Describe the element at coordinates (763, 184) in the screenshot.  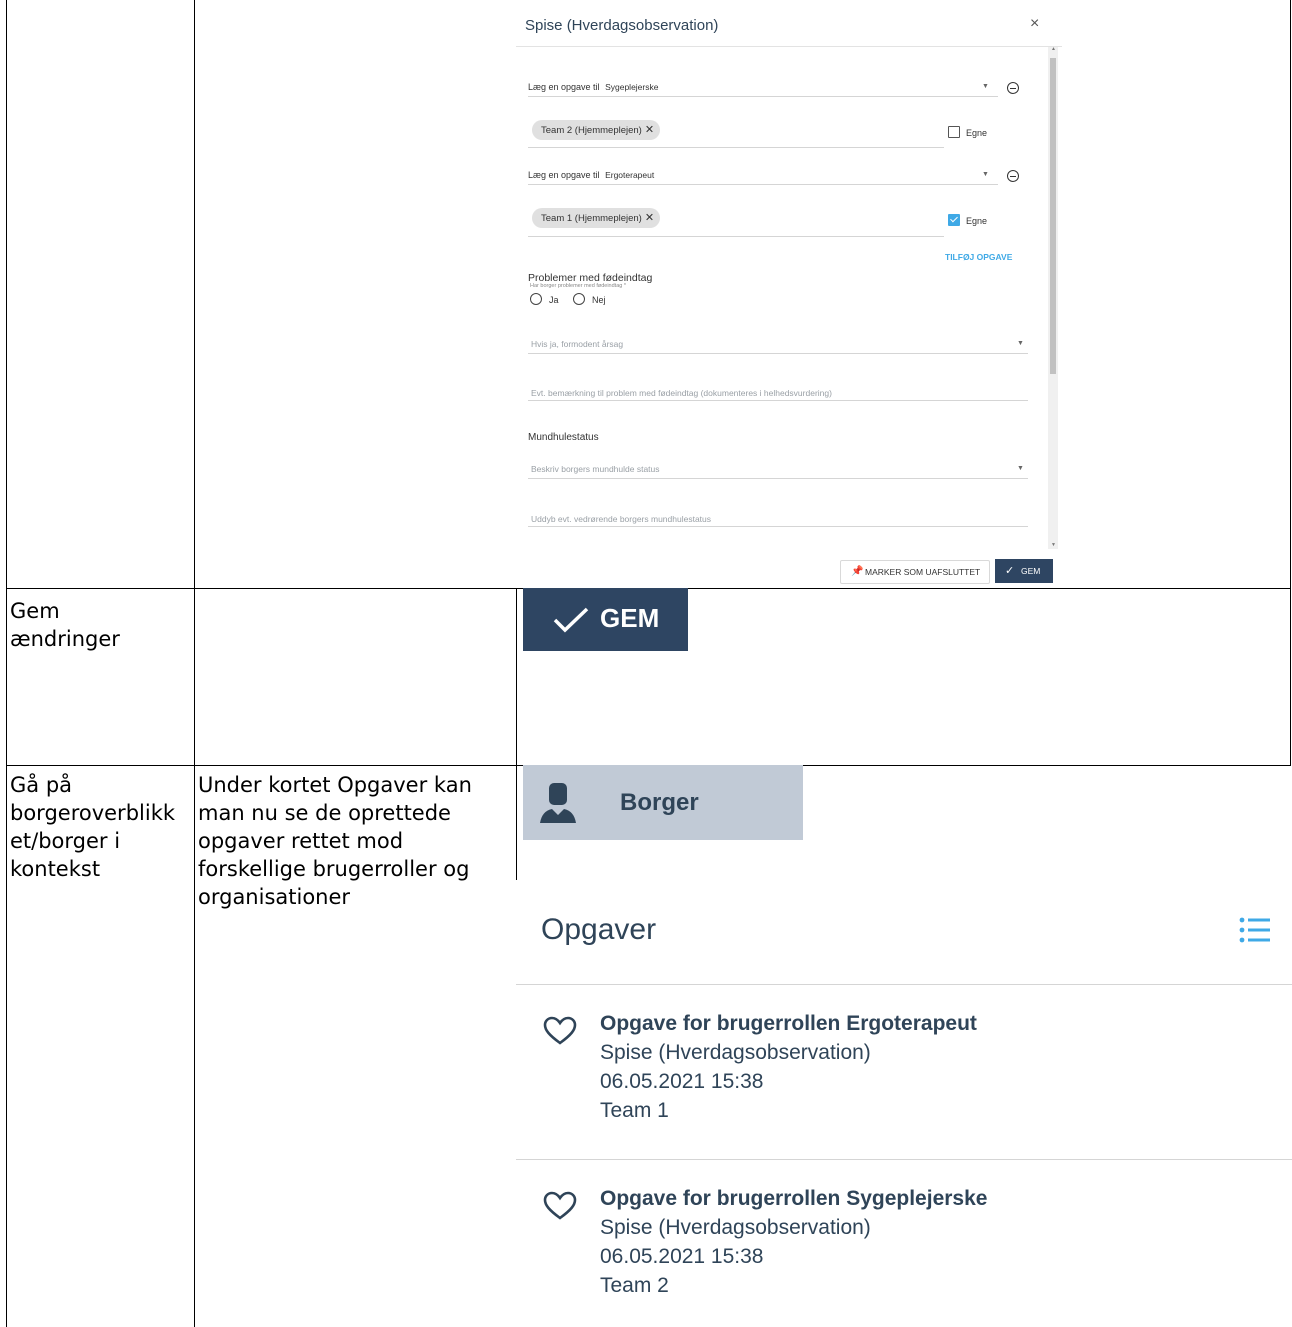
I see `task-2-underline` at that location.